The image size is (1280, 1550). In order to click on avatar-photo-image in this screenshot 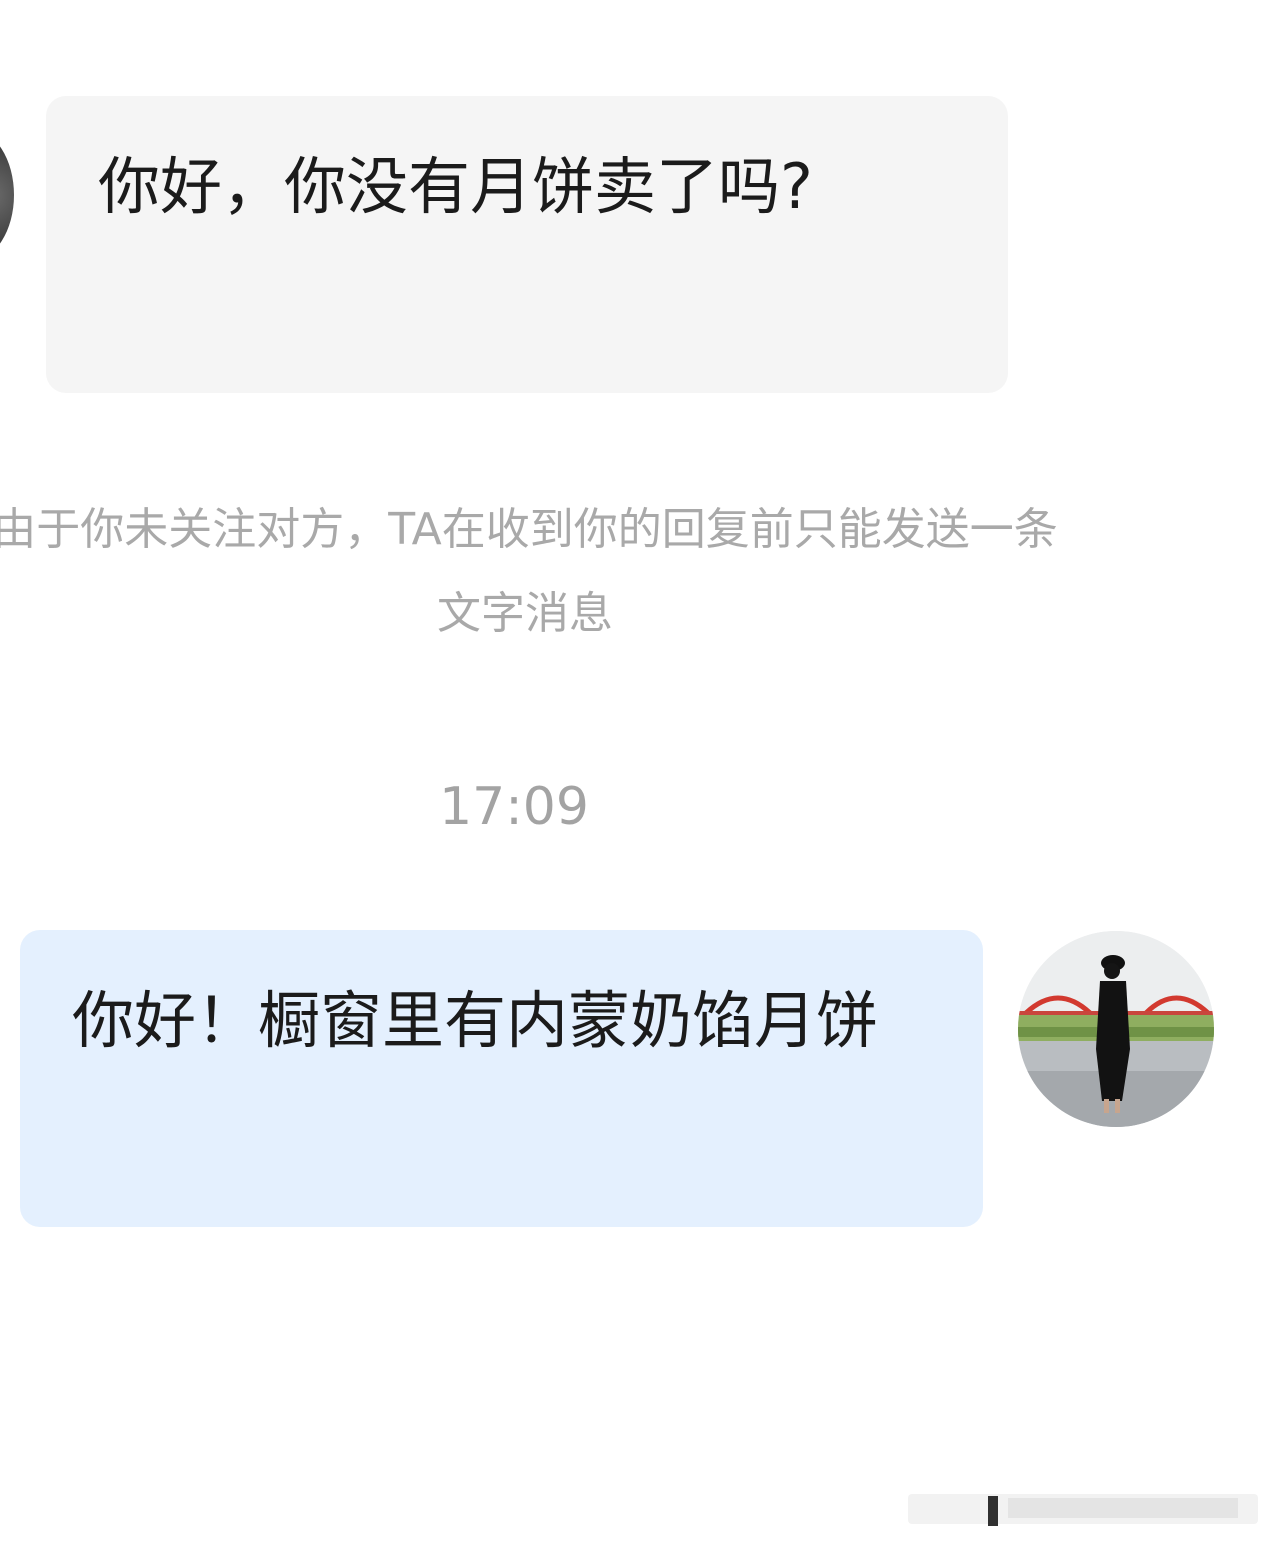, I will do `click(1116, 1029)`.